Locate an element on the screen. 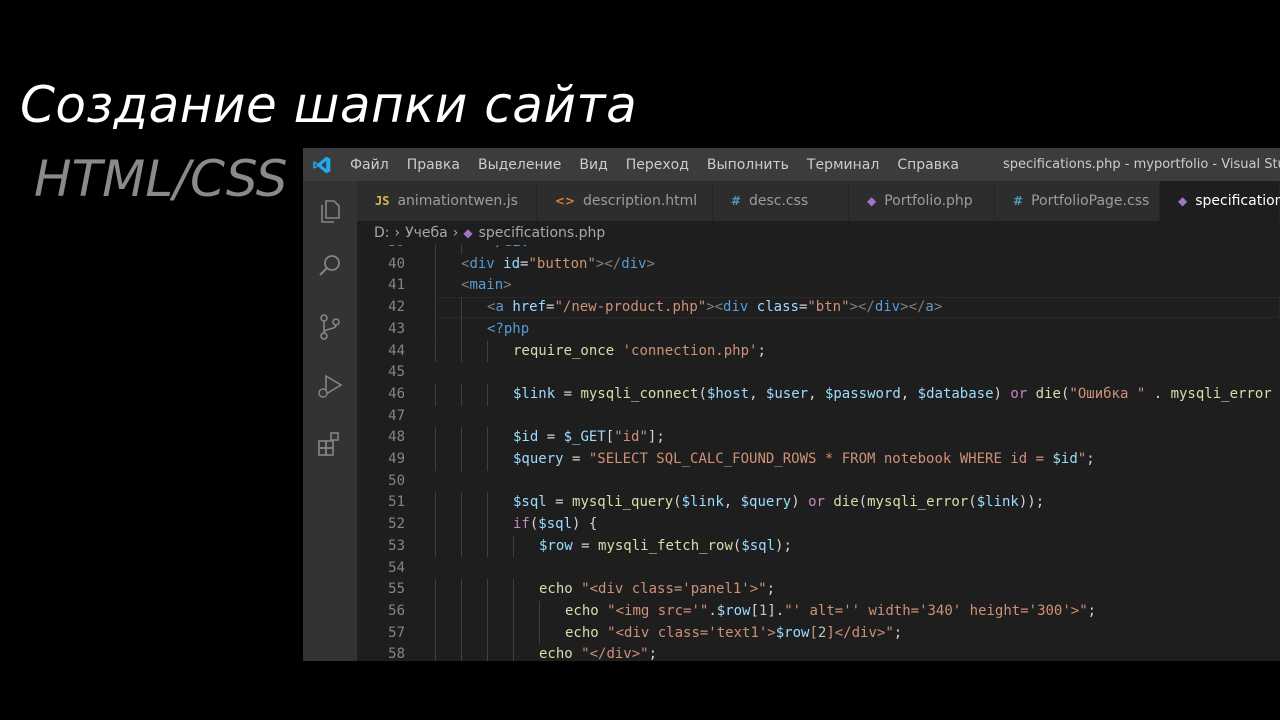 Image resolution: width=1280 pixels, height=720 pixels. code-token: "button" is located at coordinates (562, 263).